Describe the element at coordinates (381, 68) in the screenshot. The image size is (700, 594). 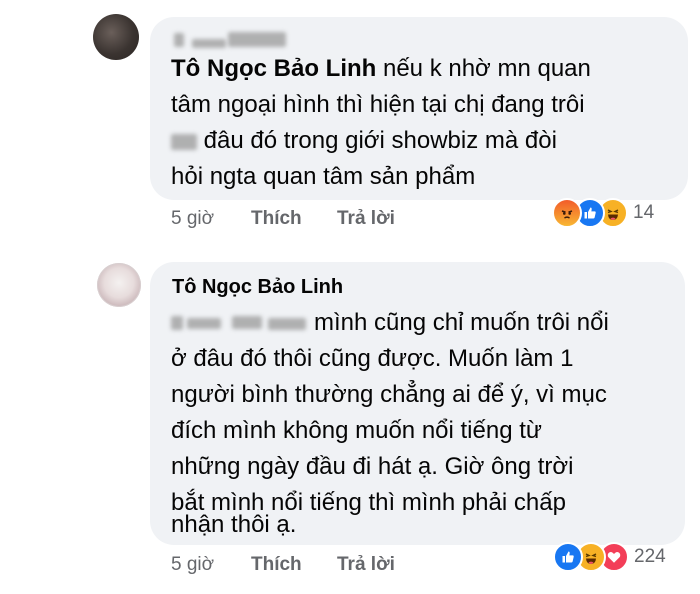
I see `comment-text-line: Tô Ngọc Bảo Linh nếu k nhờ mn quan` at that location.